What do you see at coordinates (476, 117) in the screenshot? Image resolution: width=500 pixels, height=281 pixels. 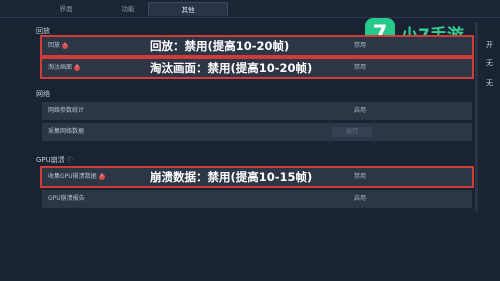 I see `scrollbar` at bounding box center [476, 117].